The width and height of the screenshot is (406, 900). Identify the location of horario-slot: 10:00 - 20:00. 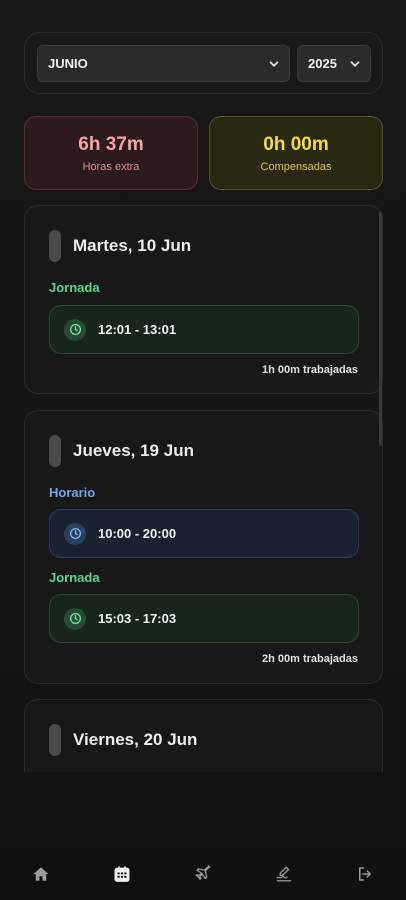
(204, 533).